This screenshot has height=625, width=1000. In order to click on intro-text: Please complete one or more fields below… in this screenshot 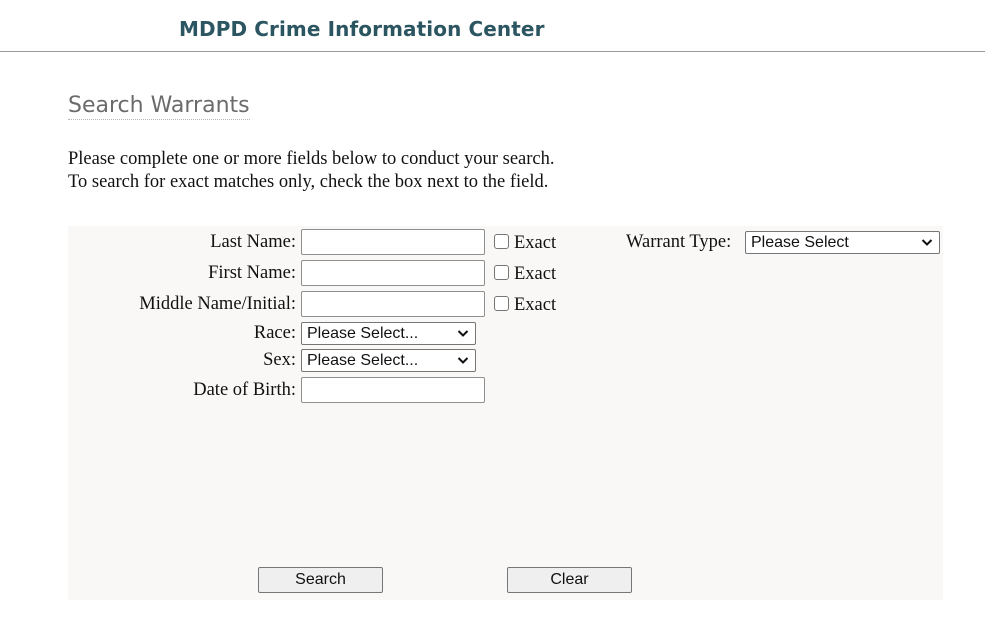, I will do `click(311, 171)`.